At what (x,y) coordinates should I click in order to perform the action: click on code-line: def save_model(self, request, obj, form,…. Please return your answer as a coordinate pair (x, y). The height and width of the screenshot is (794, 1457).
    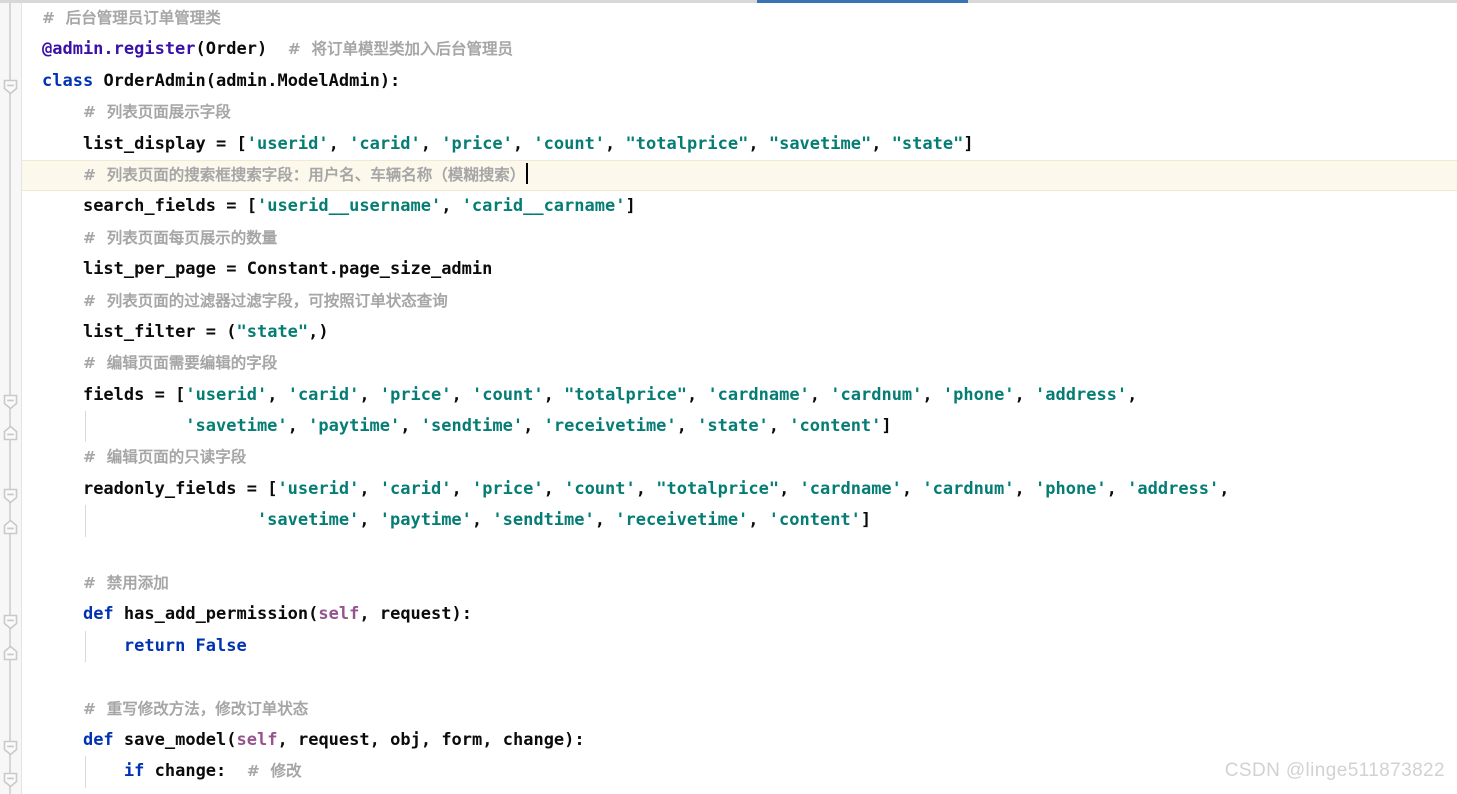
    Looking at the image, I should click on (739, 740).